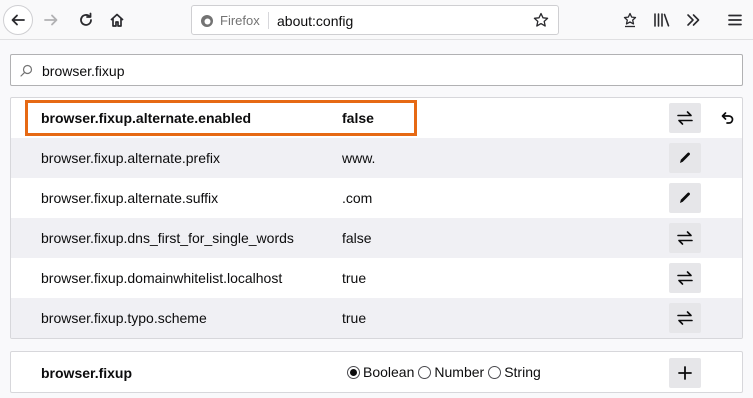 The width and height of the screenshot is (753, 398). I want to click on firefox-logo-icon, so click(207, 20).